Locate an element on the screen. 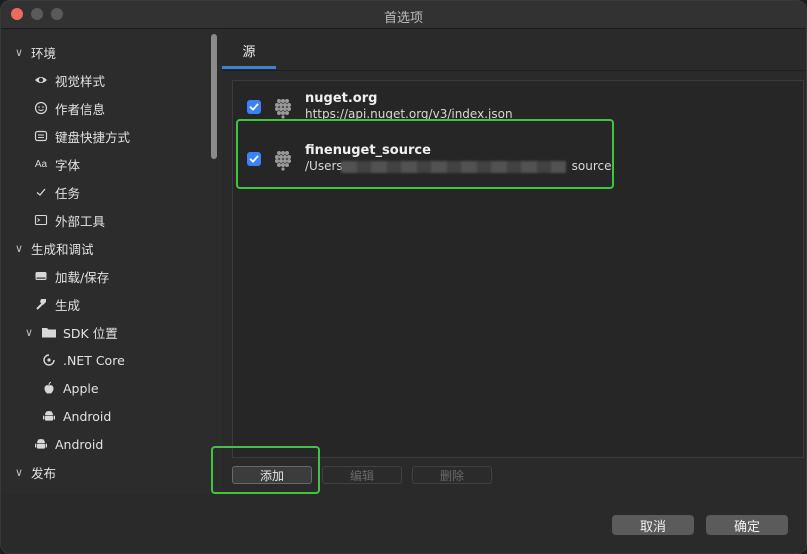 The image size is (807, 554). sidebar-item: ∨ 环境 is located at coordinates (103, 52).